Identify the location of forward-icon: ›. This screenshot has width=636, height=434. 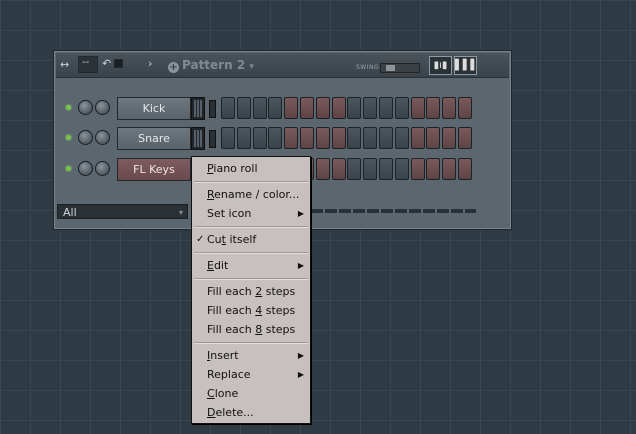
(150, 64).